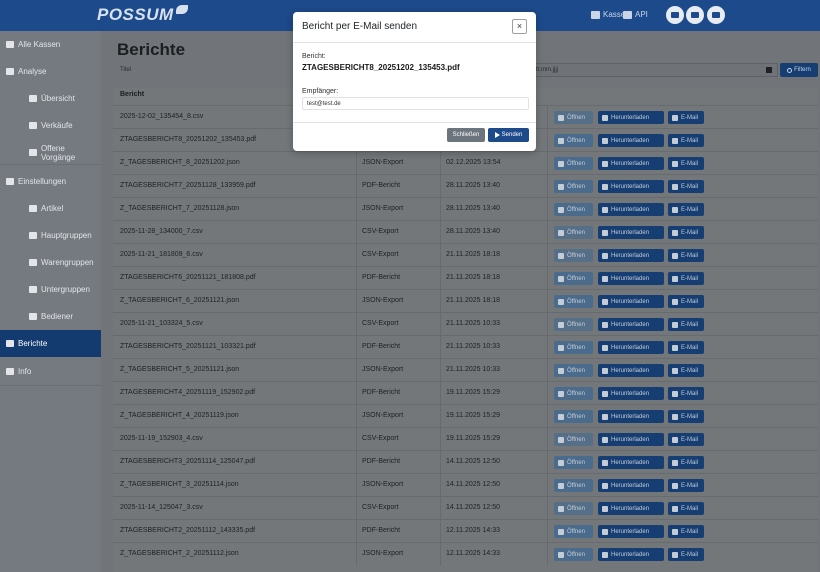 The height and width of the screenshot is (572, 820). I want to click on report-date: 28.11.2025 13:40, so click(473, 185).